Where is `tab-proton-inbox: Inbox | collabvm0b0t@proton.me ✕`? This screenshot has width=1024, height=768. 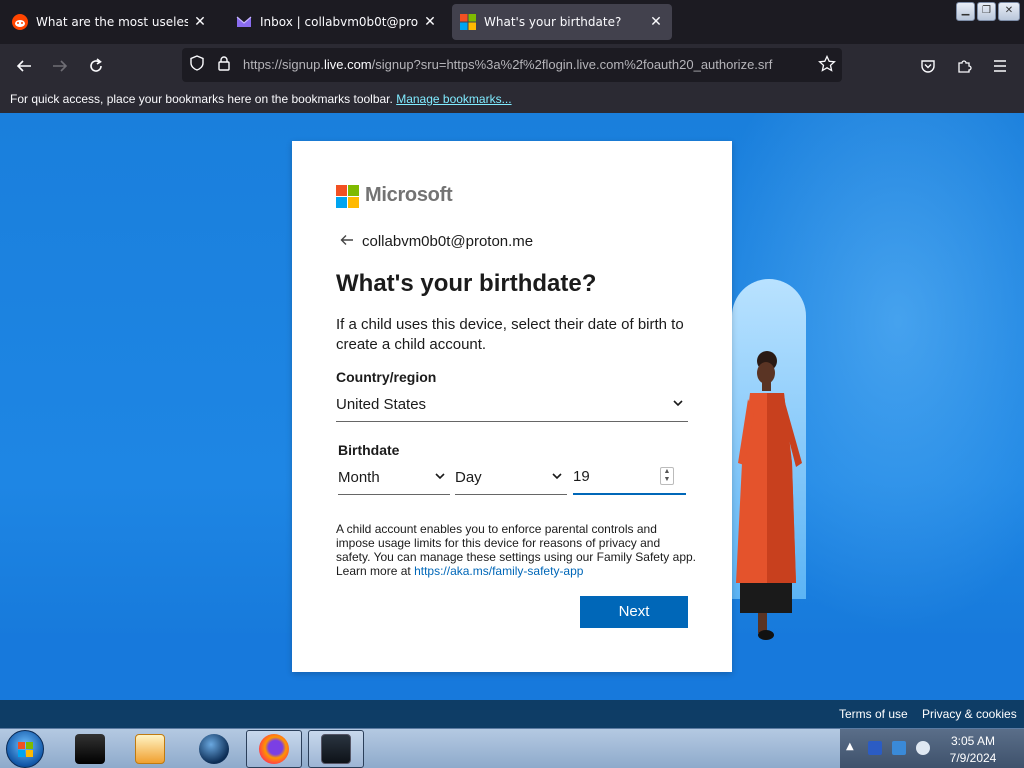
tab-proton-inbox: Inbox | collabvm0b0t@proton.me ✕ is located at coordinates (337, 22).